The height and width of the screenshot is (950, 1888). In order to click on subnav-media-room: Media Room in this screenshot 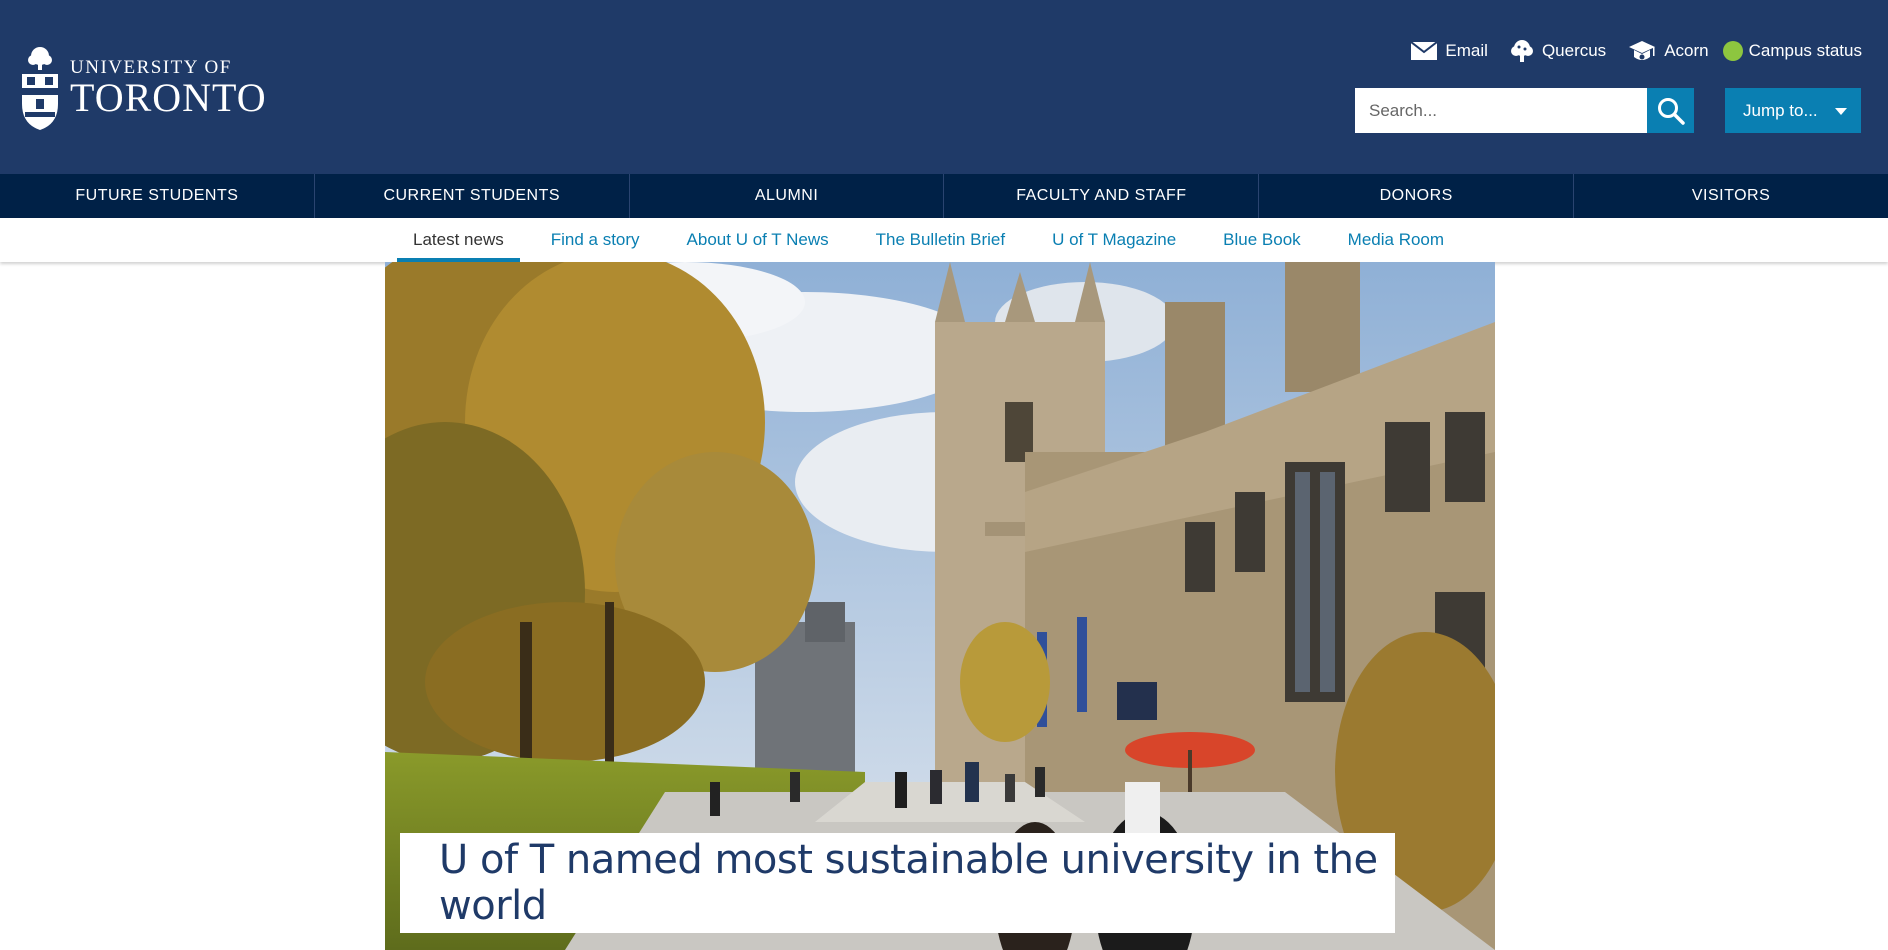, I will do `click(1396, 240)`.